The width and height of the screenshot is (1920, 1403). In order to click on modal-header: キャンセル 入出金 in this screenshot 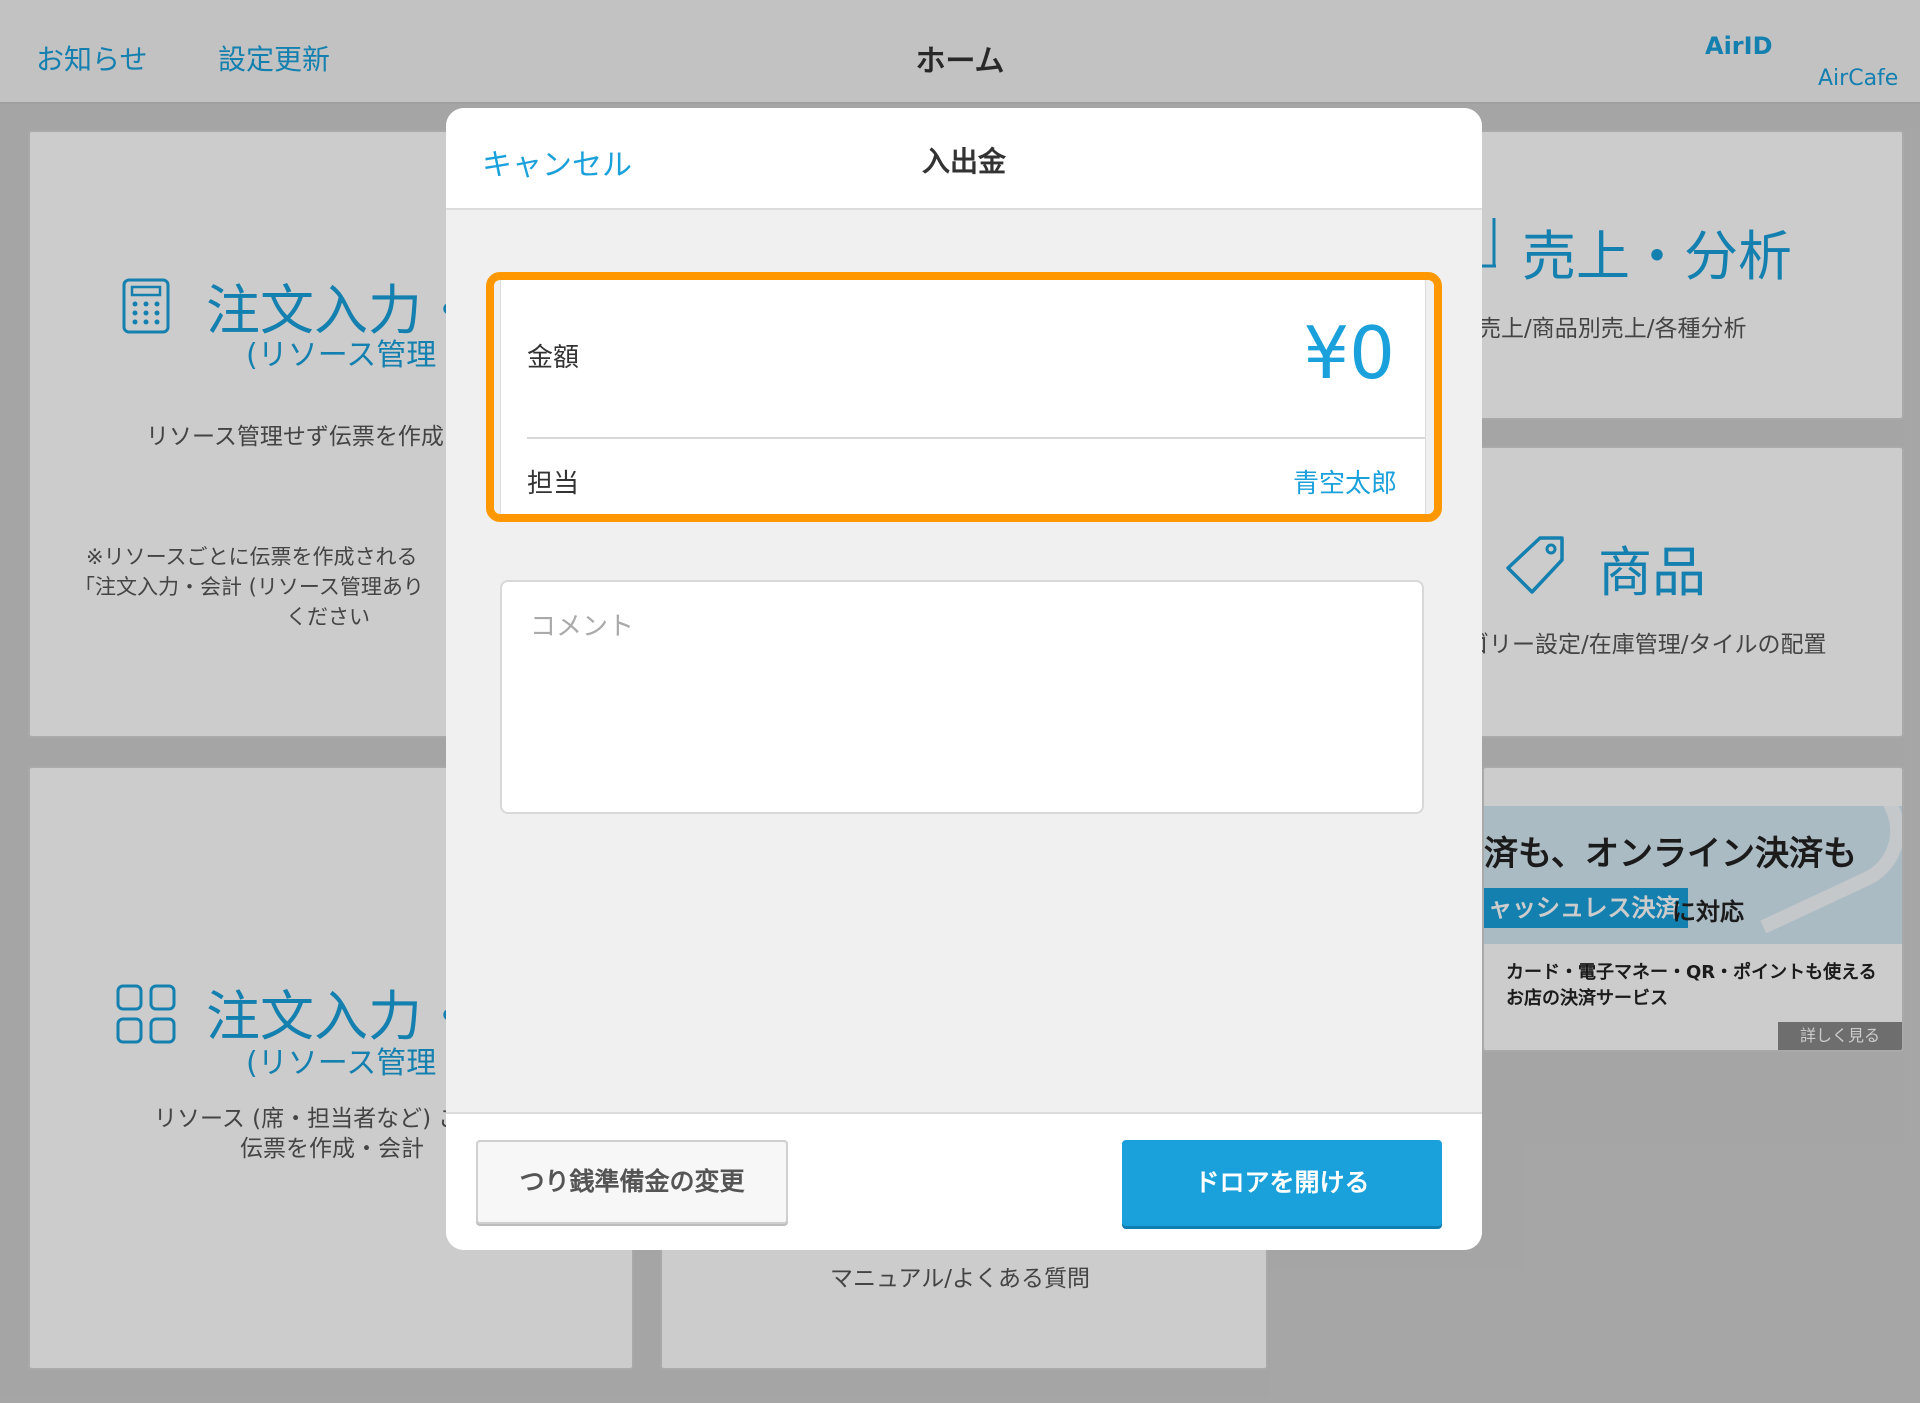, I will do `click(964, 159)`.